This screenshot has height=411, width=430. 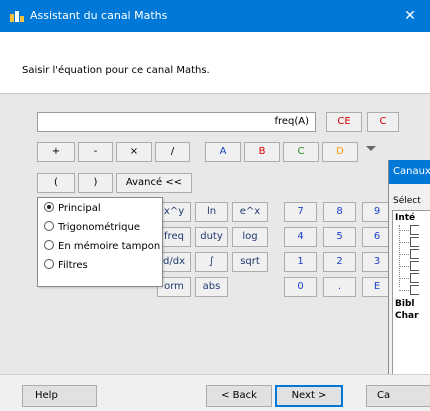 What do you see at coordinates (339, 287) in the screenshot?
I see `decimal-point-key: .` at bounding box center [339, 287].